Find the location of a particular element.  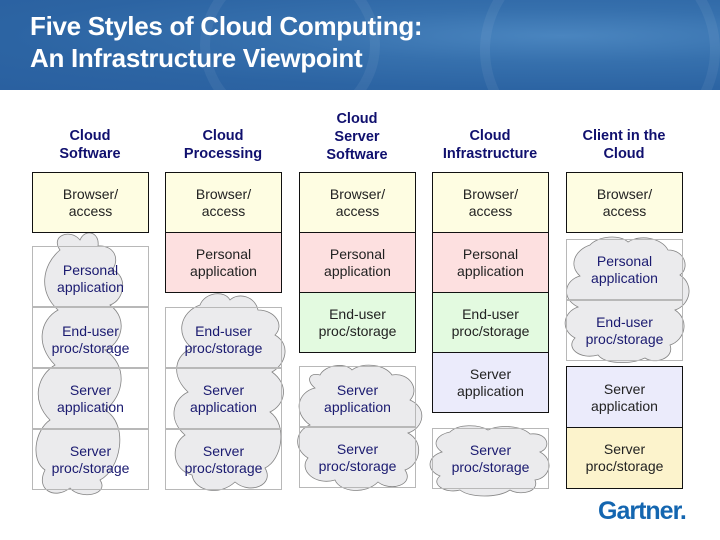

gartner-logo: Gartner. is located at coordinates (642, 511).